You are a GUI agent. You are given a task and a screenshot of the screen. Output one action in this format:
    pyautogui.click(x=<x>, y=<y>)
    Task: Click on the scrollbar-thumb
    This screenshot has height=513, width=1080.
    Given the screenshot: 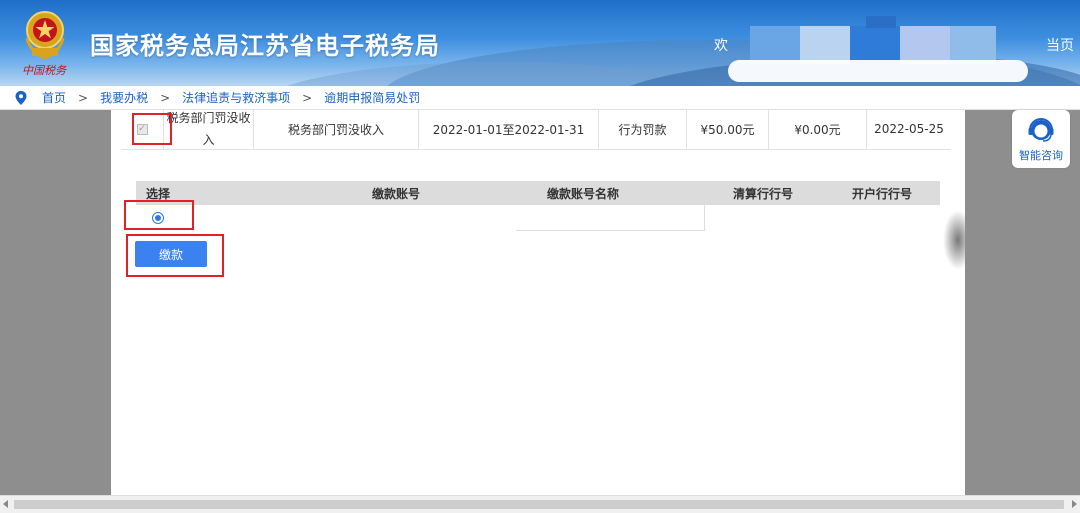 What is the action you would take?
    pyautogui.click(x=539, y=504)
    